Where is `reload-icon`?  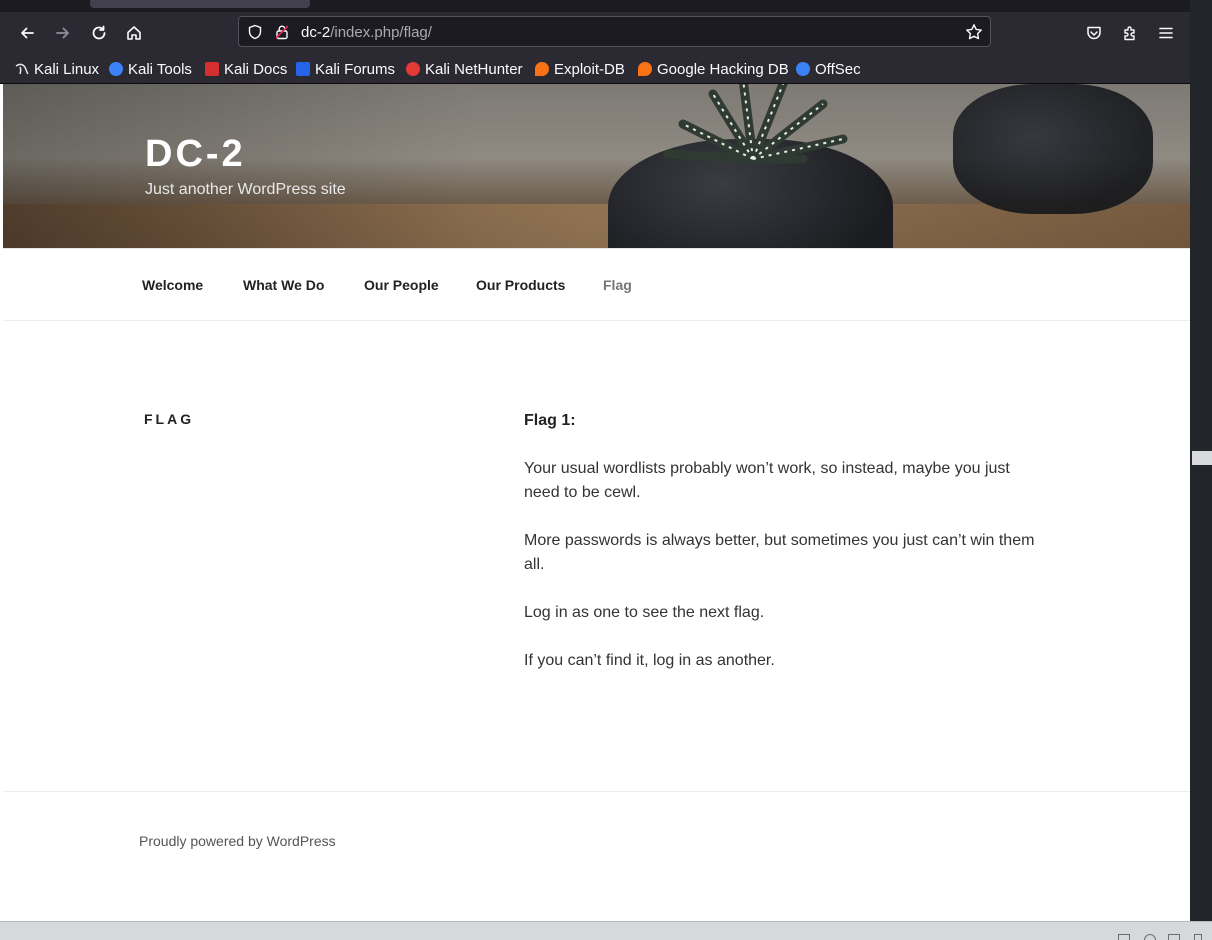 reload-icon is located at coordinates (99, 32).